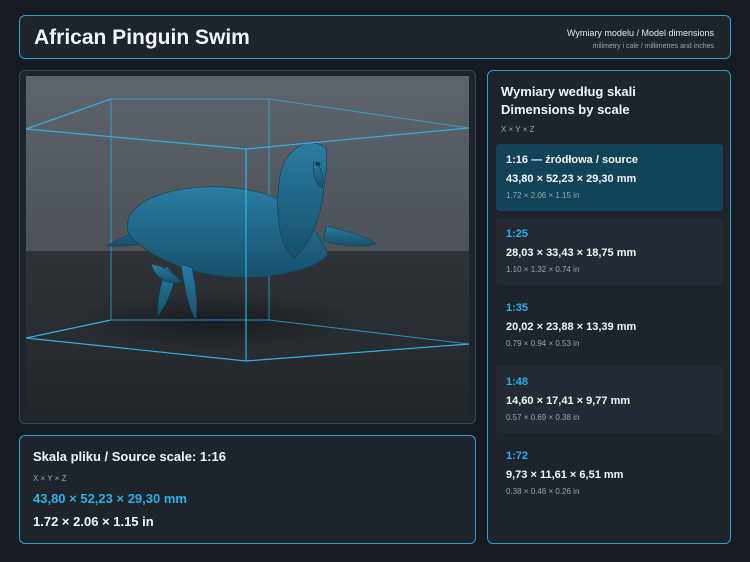  Describe the element at coordinates (543, 417) in the screenshot. I see `scale-dimensions-in: 0.57 × 0.69 × 0.38 in` at that location.